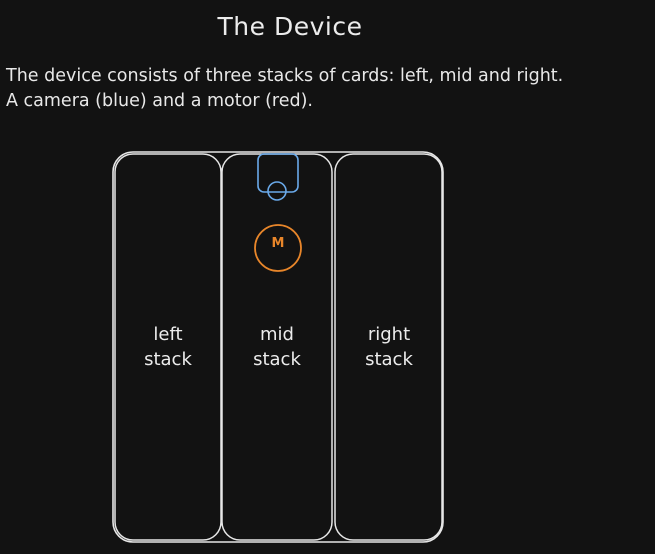  What do you see at coordinates (277, 191) in the screenshot?
I see `camera-lens` at bounding box center [277, 191].